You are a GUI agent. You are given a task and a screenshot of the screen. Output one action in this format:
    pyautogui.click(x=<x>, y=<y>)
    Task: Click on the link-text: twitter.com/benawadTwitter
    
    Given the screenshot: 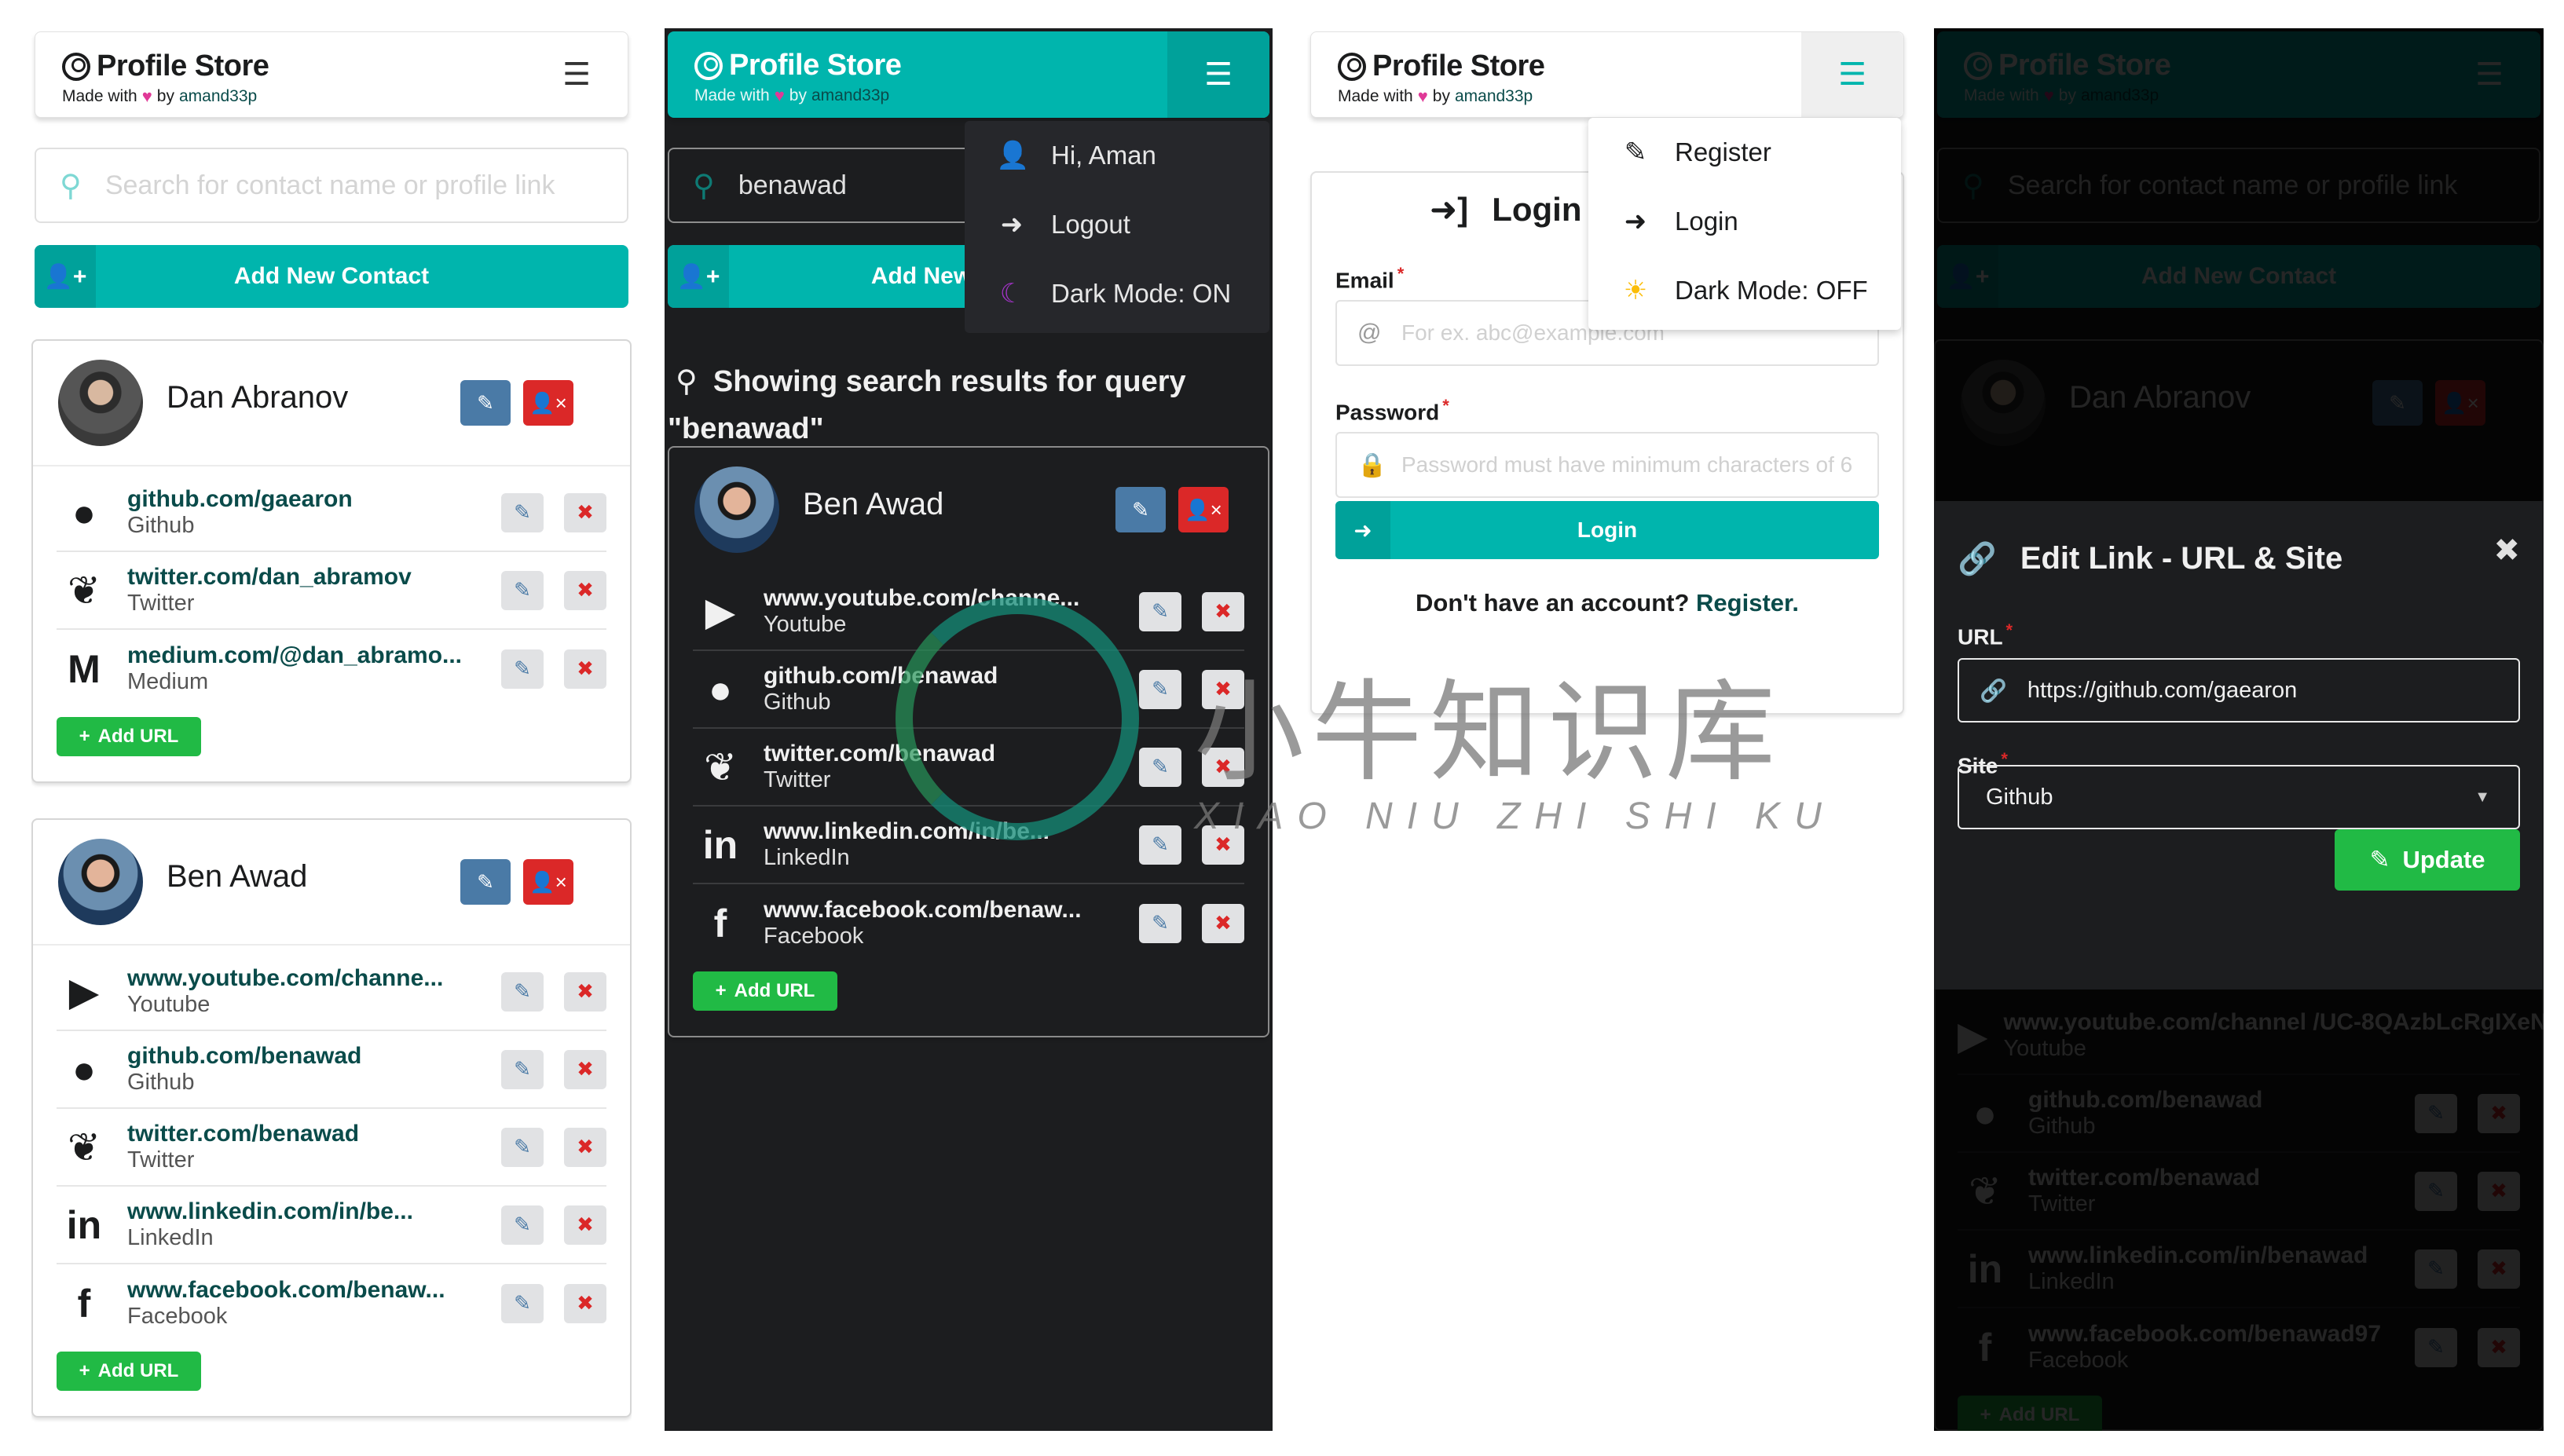 What is the action you would take?
    pyautogui.click(x=941, y=767)
    